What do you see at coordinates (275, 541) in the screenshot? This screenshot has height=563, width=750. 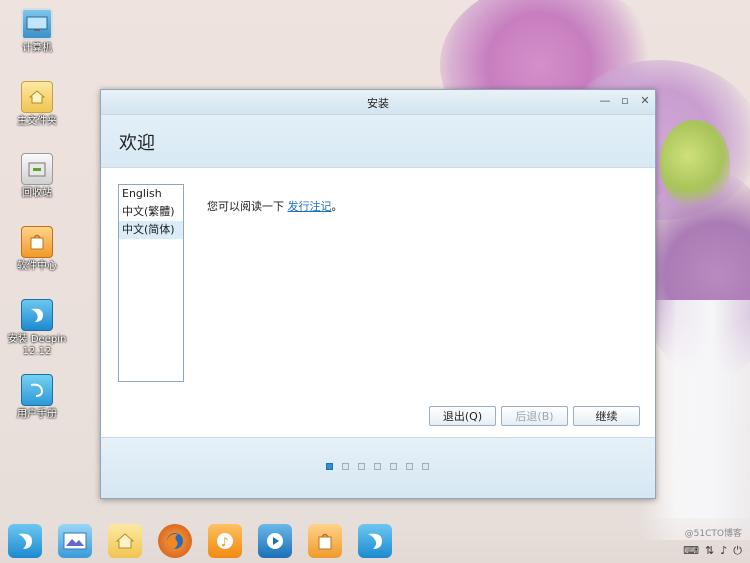 I see `video-player-icon` at bounding box center [275, 541].